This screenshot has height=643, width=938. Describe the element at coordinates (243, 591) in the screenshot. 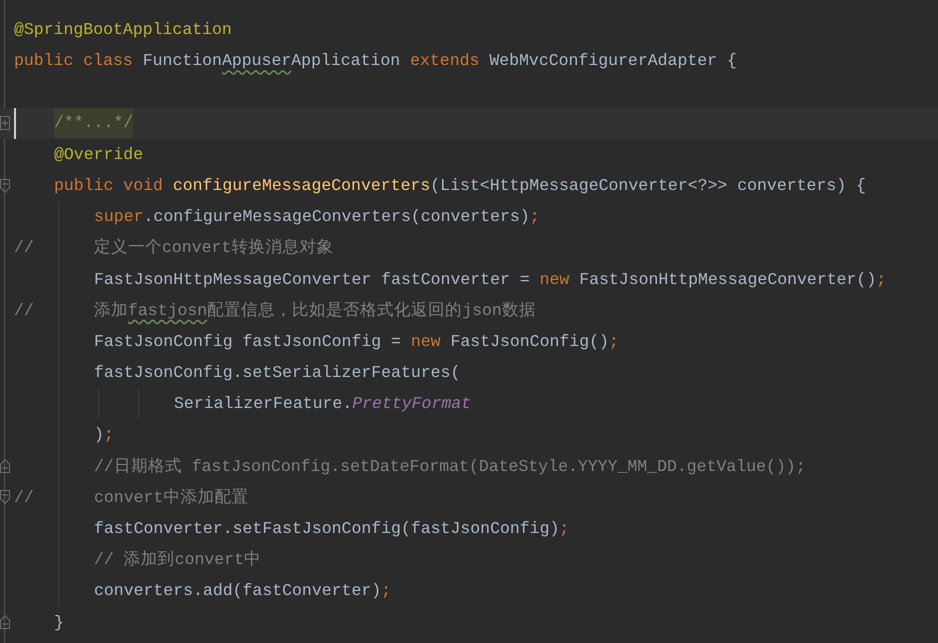

I see `code-line: converters.add(fastConverter);` at that location.